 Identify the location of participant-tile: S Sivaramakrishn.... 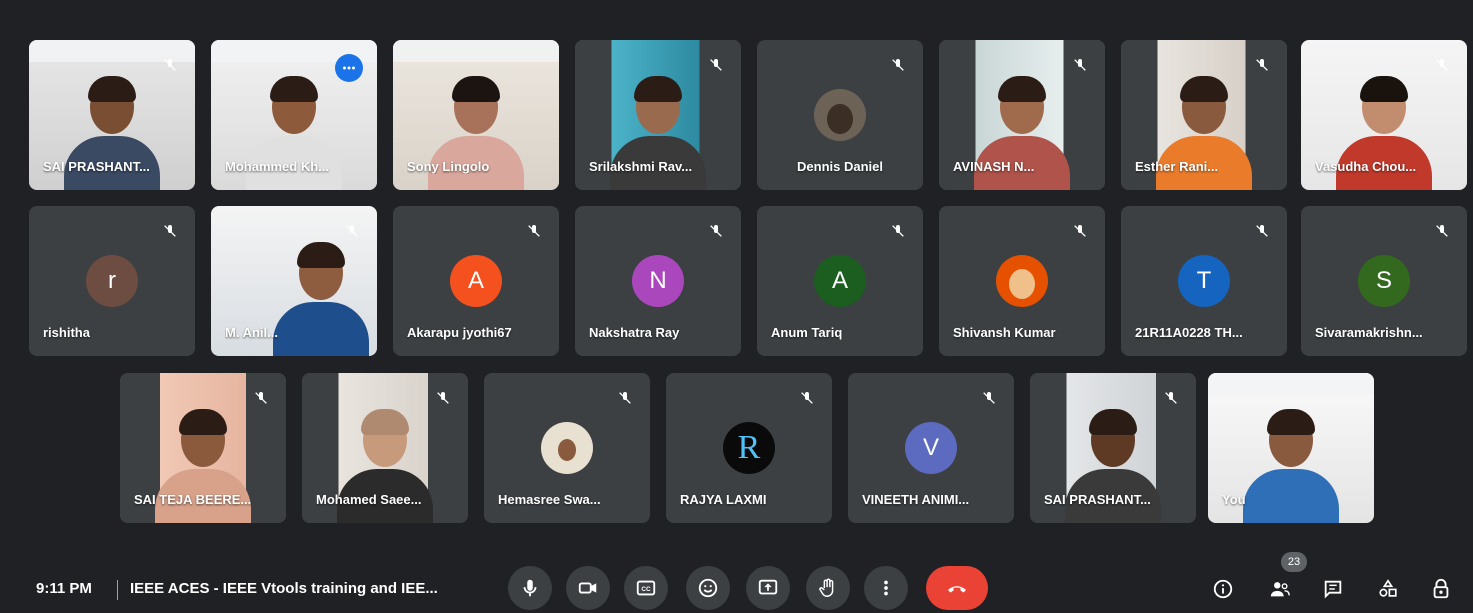
(1384, 281).